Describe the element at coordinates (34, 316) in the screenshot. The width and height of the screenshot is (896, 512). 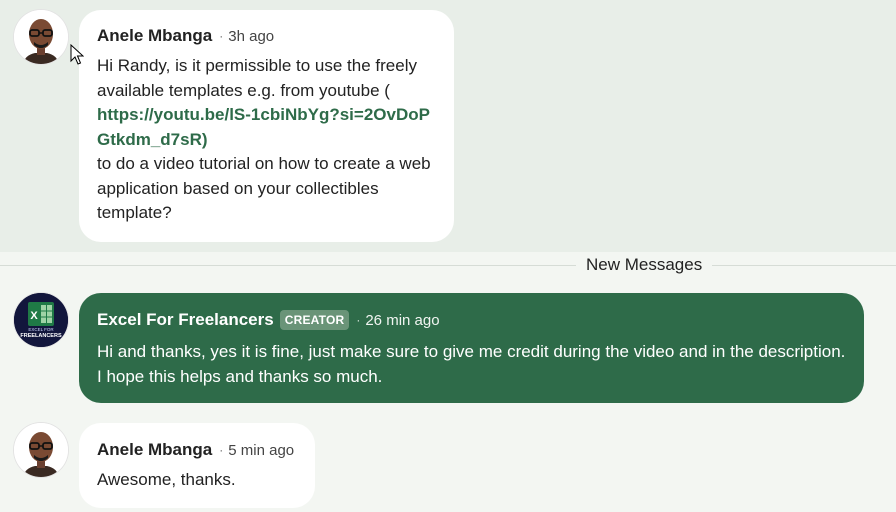
I see `logo-letter: X` at that location.